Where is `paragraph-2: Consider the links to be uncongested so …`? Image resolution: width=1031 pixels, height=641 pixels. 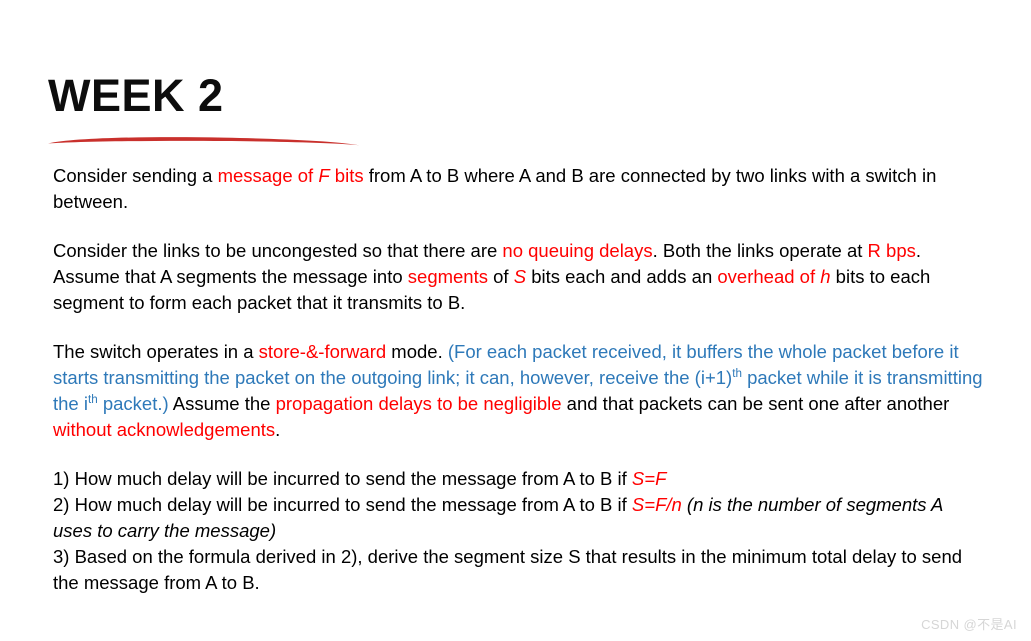 paragraph-2: Consider the links to be uncongested so … is located at coordinates (492, 276).